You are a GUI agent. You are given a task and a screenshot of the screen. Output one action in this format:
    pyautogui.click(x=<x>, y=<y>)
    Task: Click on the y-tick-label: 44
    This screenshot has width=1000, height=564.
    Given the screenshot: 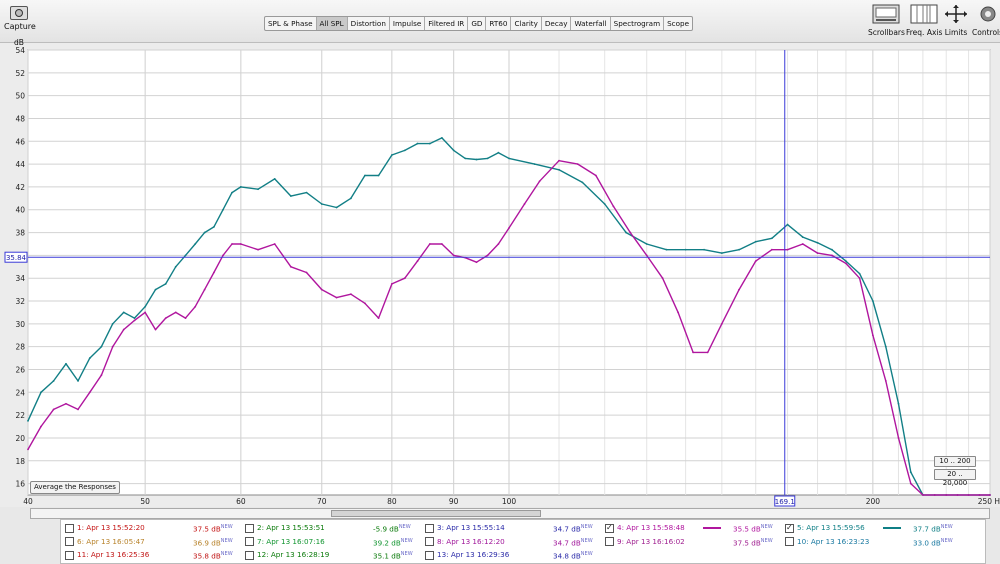 What is the action you would take?
    pyautogui.click(x=20, y=164)
    